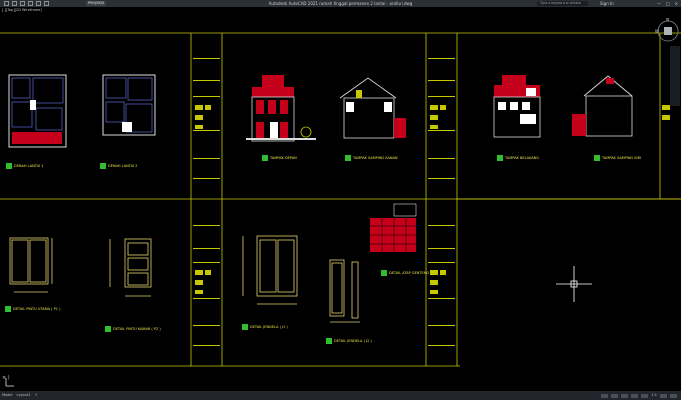 The height and width of the screenshot is (400, 681). I want to click on tab-add: +, so click(36, 395).